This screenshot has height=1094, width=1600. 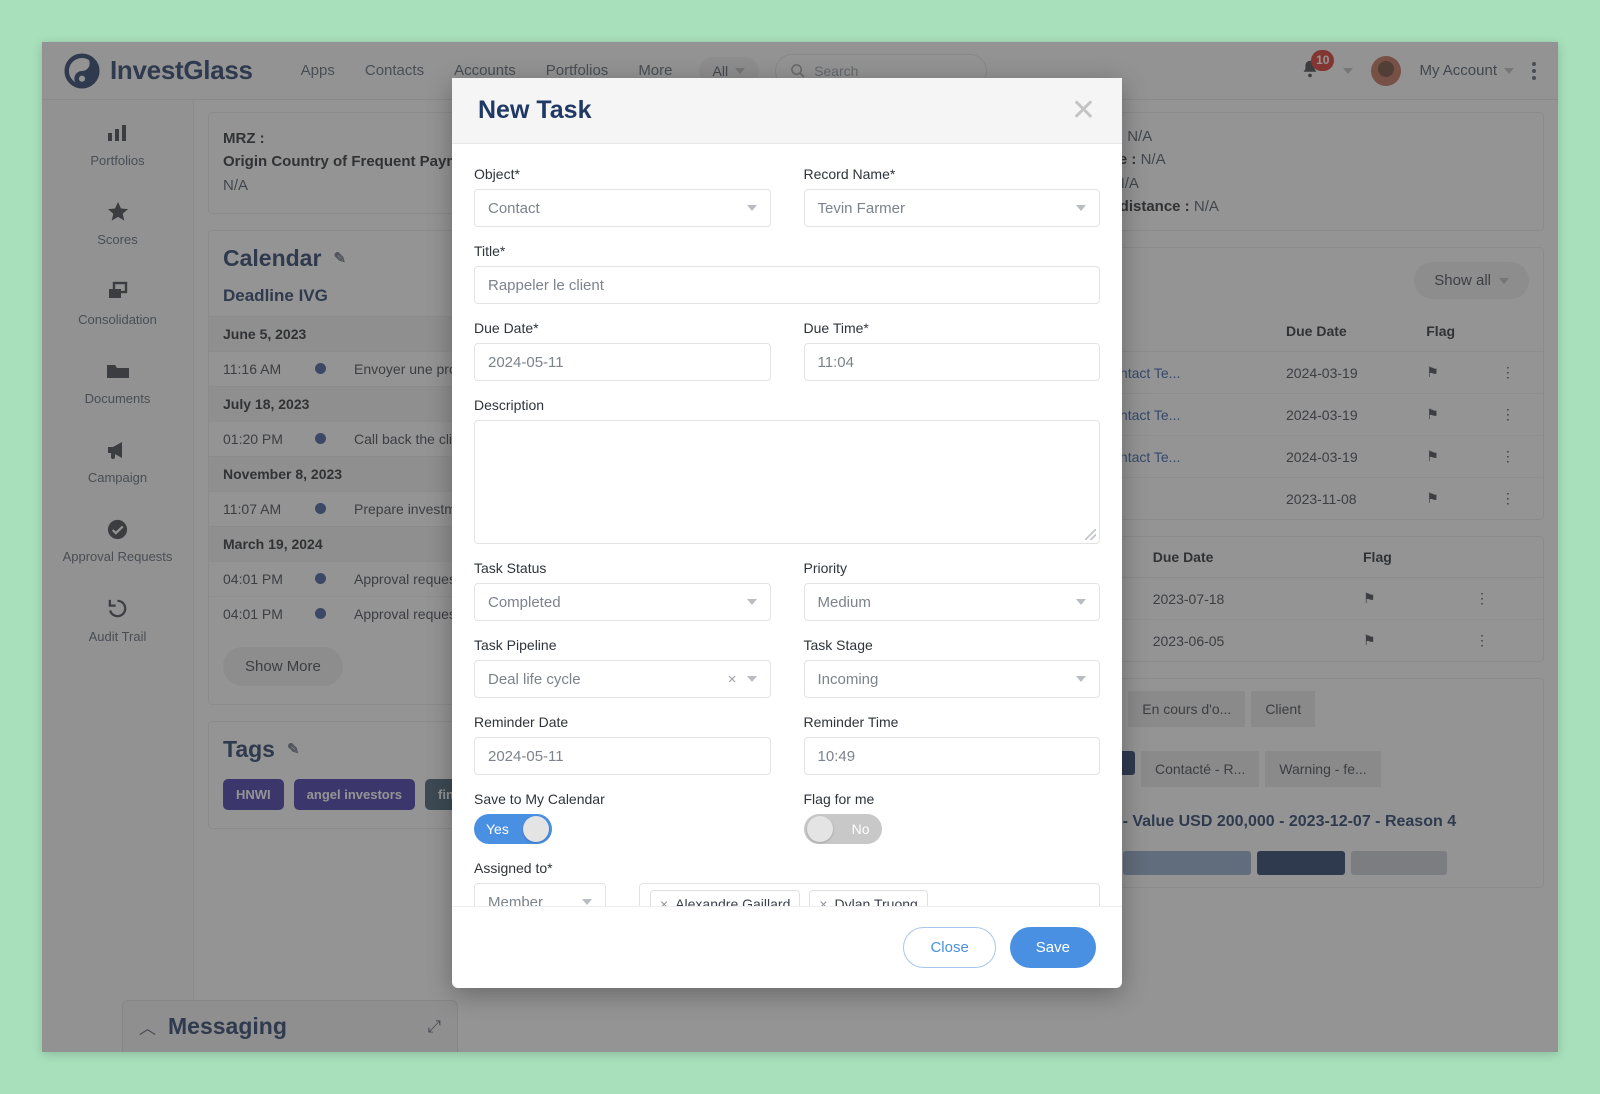 What do you see at coordinates (860, 829) in the screenshot?
I see `flag-for-me-value: No` at bounding box center [860, 829].